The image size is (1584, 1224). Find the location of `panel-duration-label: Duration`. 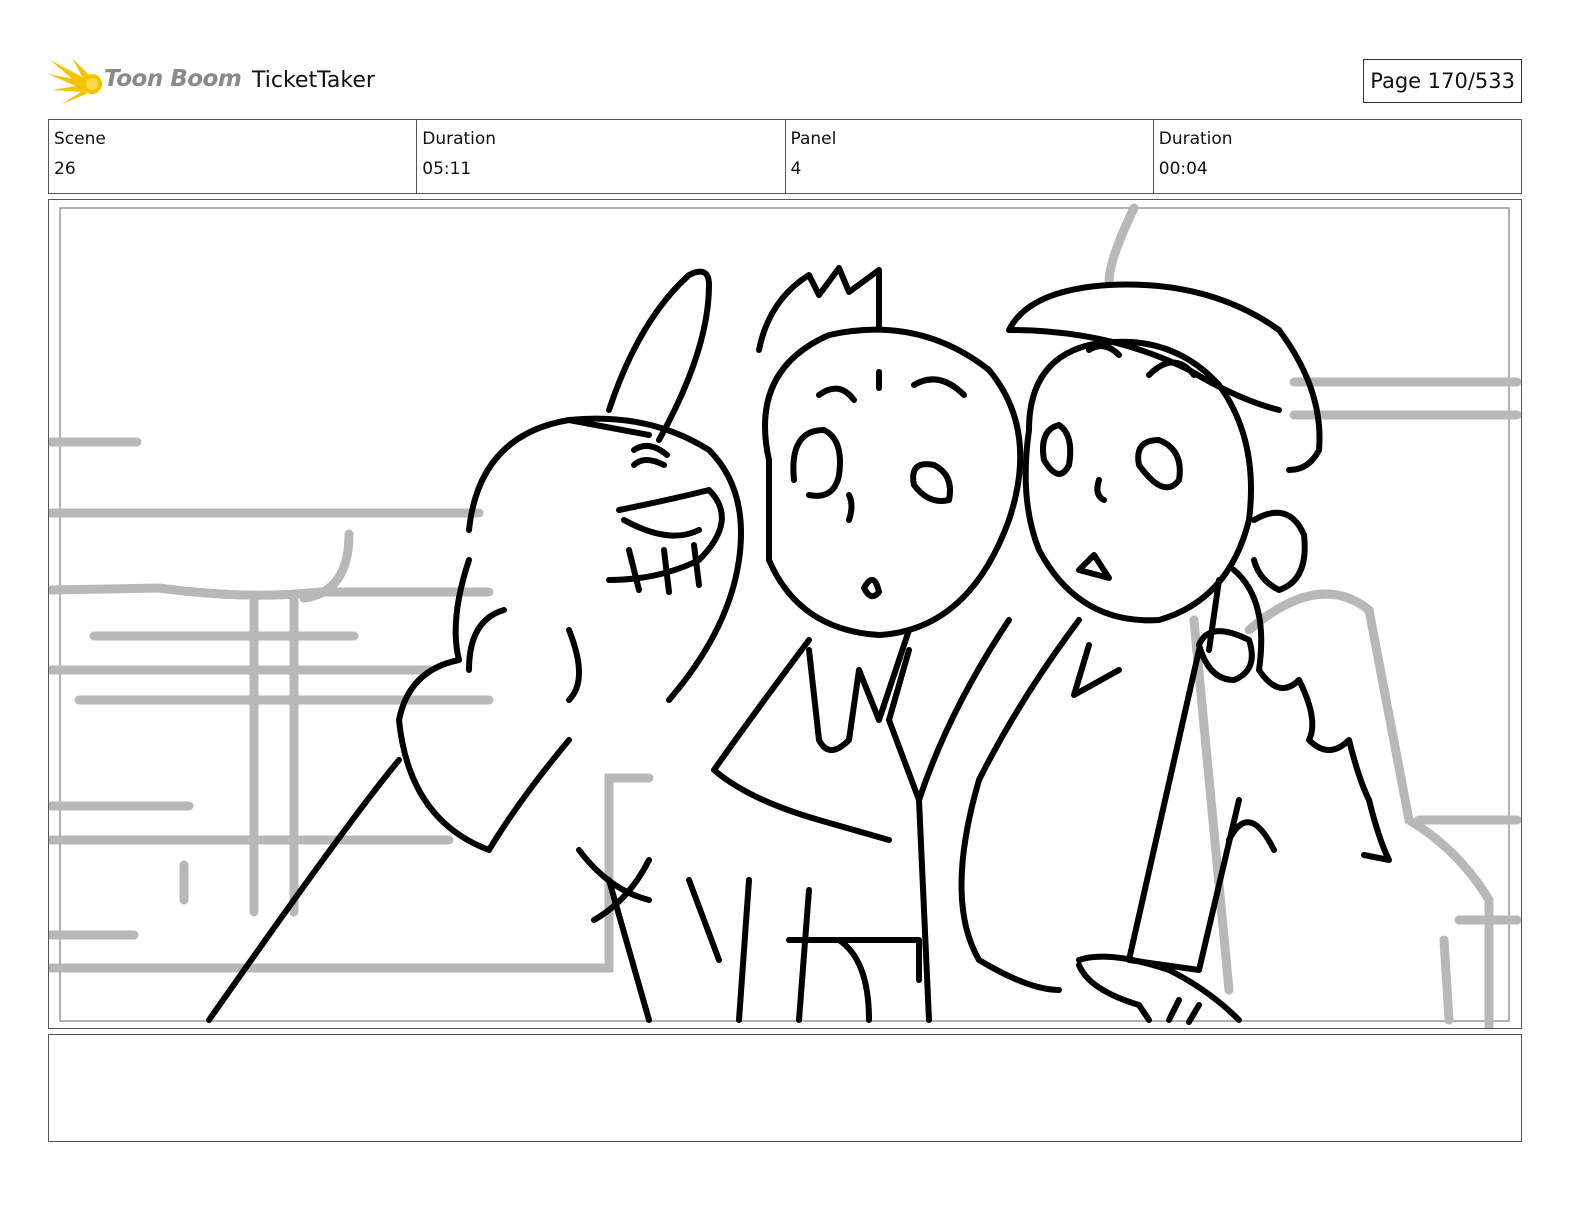

panel-duration-label: Duration is located at coordinates (1195, 139).